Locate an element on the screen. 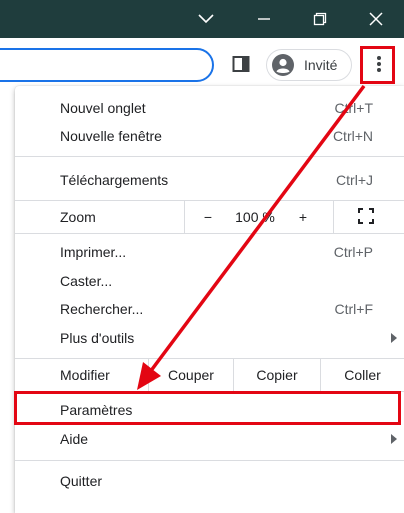  menu-item-shortcut: Ctrl+N is located at coordinates (352, 136).